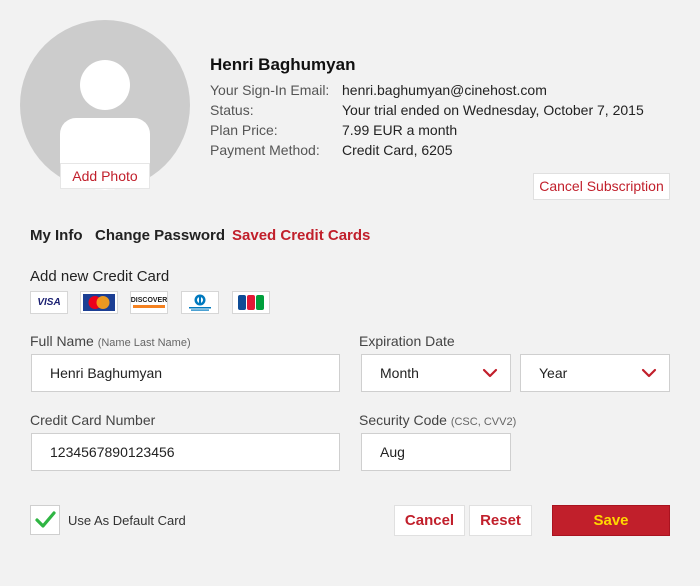  What do you see at coordinates (185, 373) in the screenshot?
I see `full-name-input: Henri Baghumyan` at bounding box center [185, 373].